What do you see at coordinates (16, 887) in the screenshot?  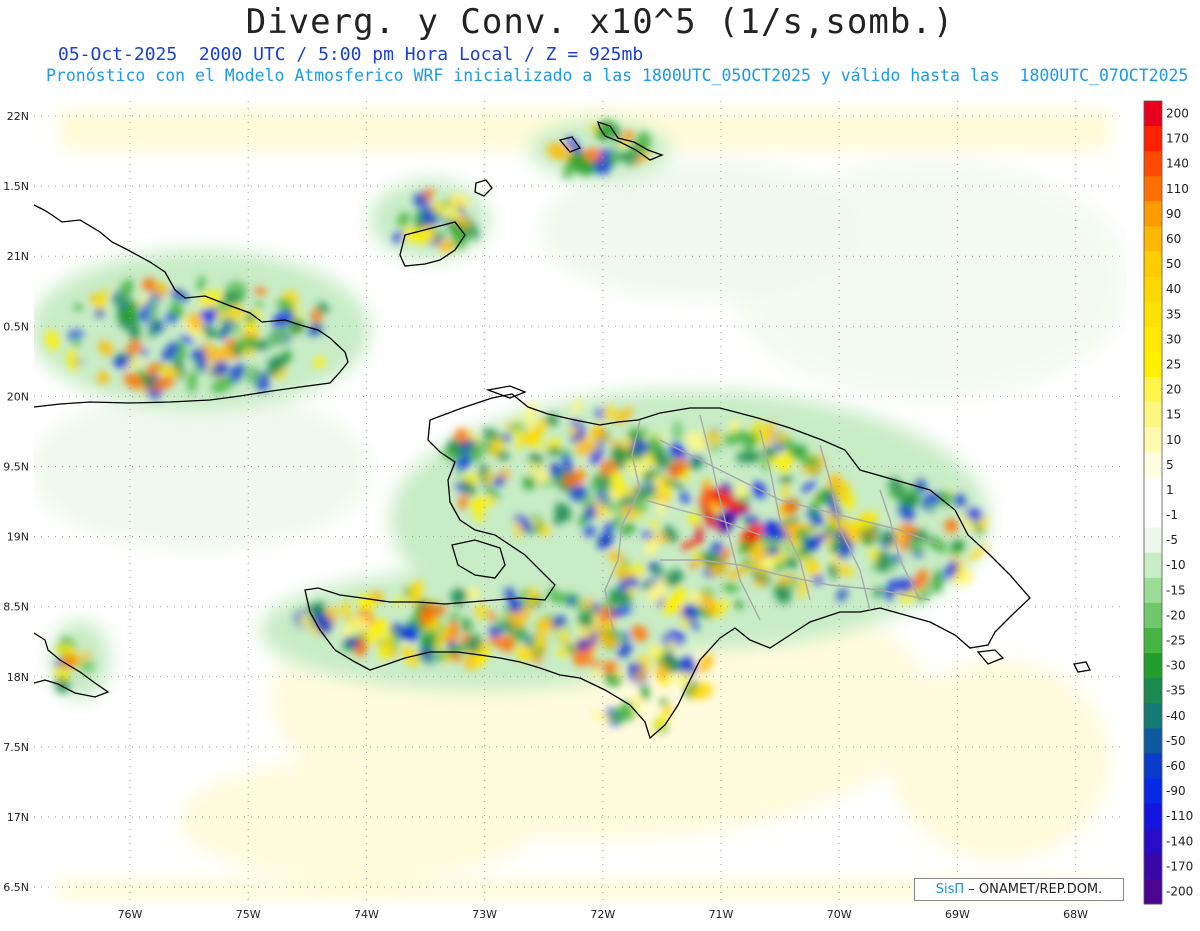 I see `lat-label: 6.5N` at bounding box center [16, 887].